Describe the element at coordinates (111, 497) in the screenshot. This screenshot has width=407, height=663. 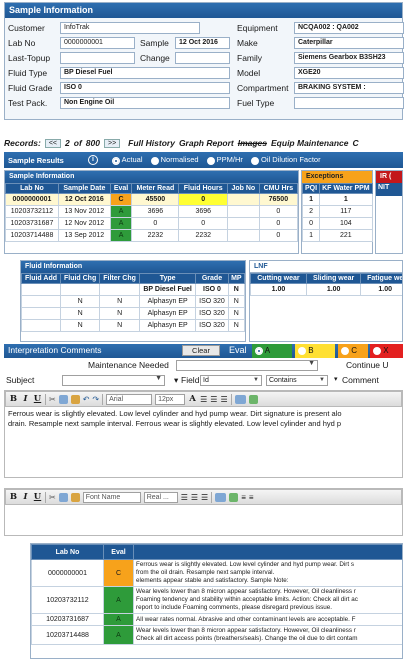
I see `font-name-select: Font Name` at that location.